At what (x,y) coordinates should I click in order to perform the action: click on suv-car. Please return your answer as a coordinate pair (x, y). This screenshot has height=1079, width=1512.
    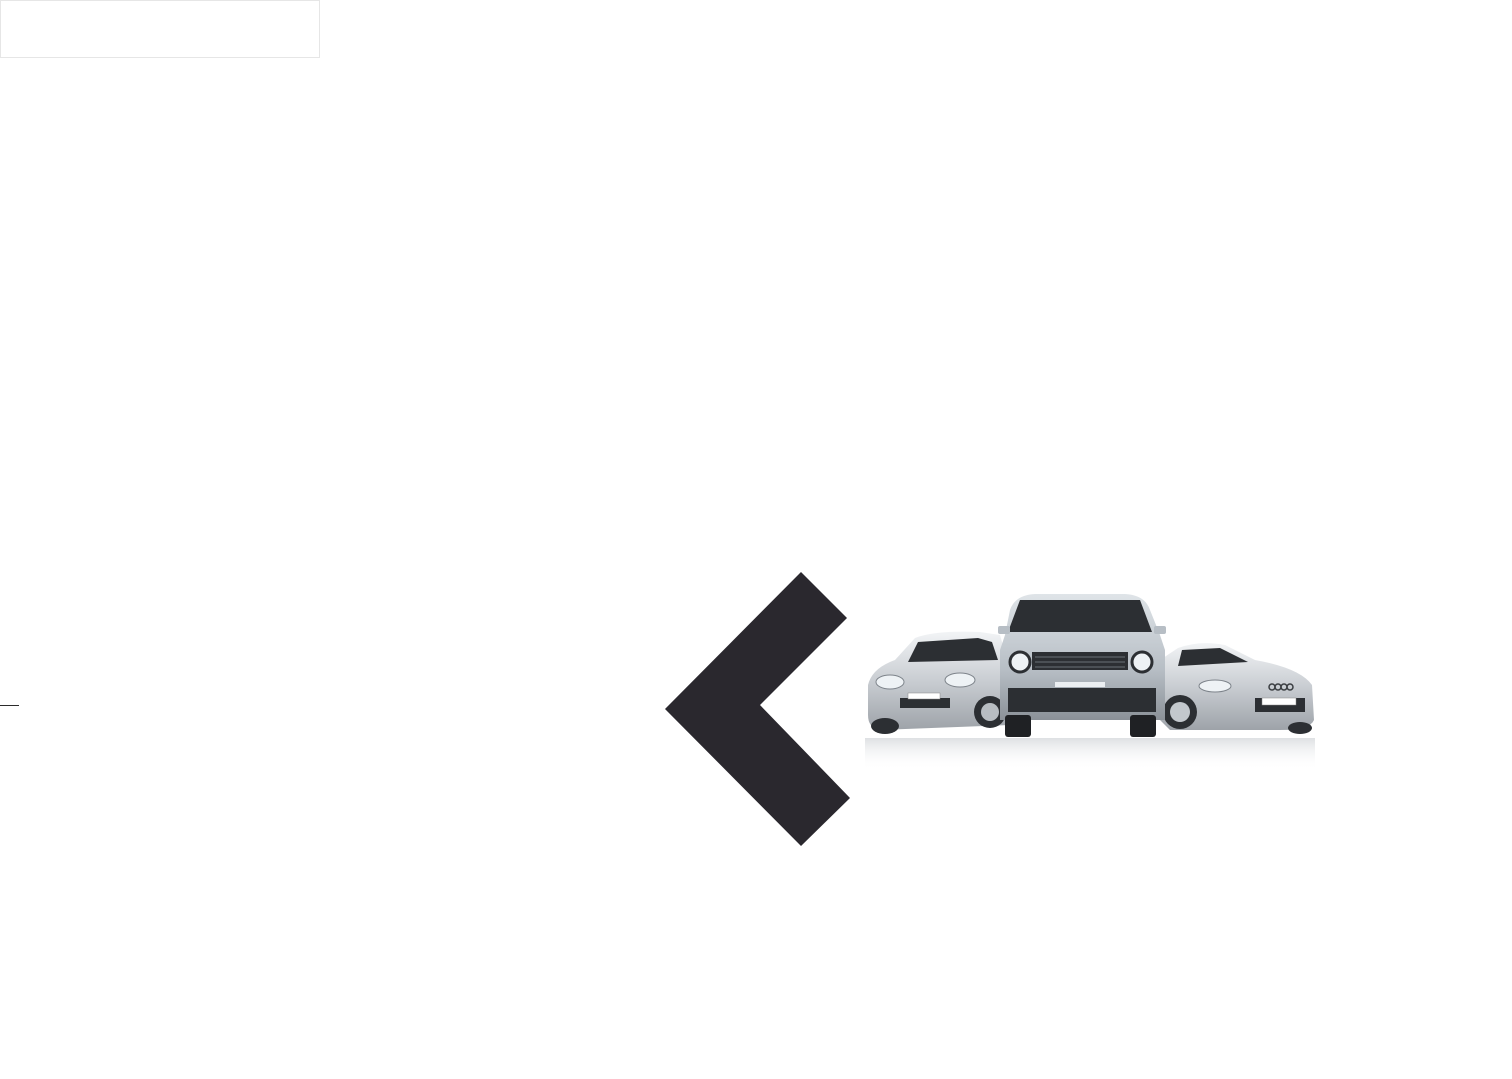
    Looking at the image, I should click on (1082, 665).